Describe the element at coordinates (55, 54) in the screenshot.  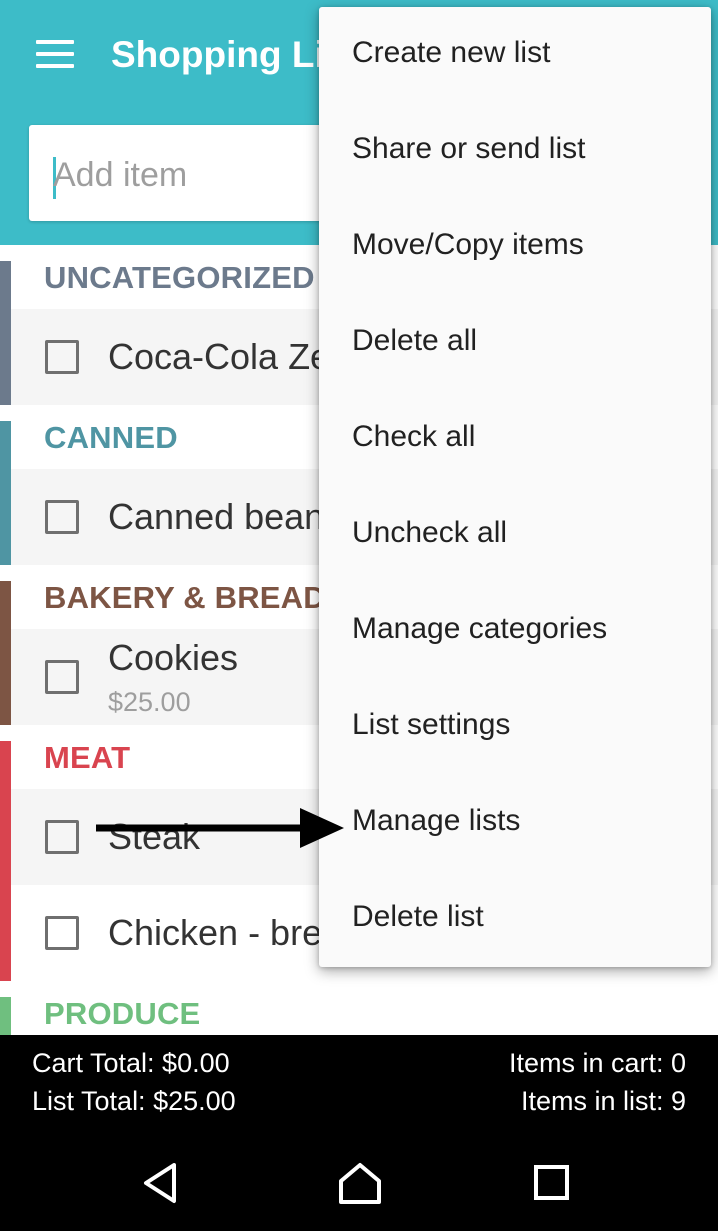
I see `hamburger-menu-icon` at that location.